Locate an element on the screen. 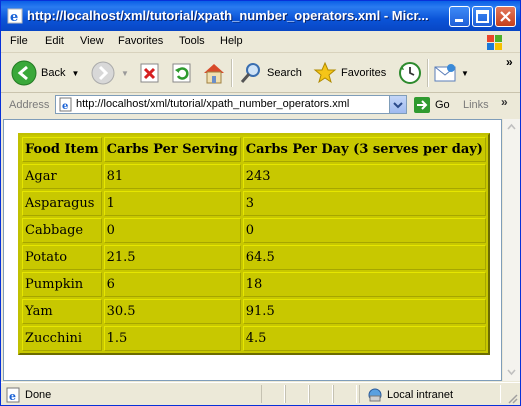 Image resolution: width=521 pixels, height=406 pixels. links-button: Links is located at coordinates (476, 105).